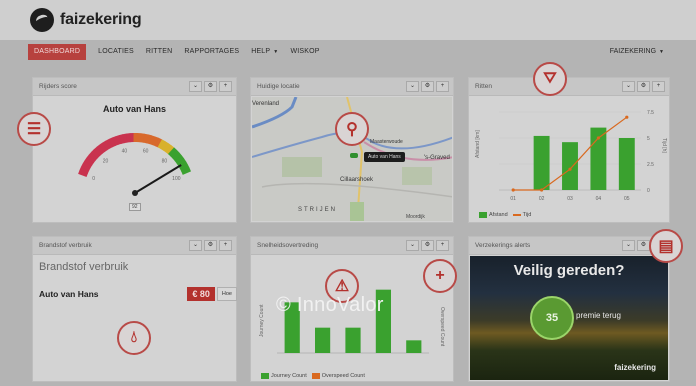 The image size is (696, 386). What do you see at coordinates (661, 52) in the screenshot?
I see `caret-down-icon: ▼` at bounding box center [661, 52].